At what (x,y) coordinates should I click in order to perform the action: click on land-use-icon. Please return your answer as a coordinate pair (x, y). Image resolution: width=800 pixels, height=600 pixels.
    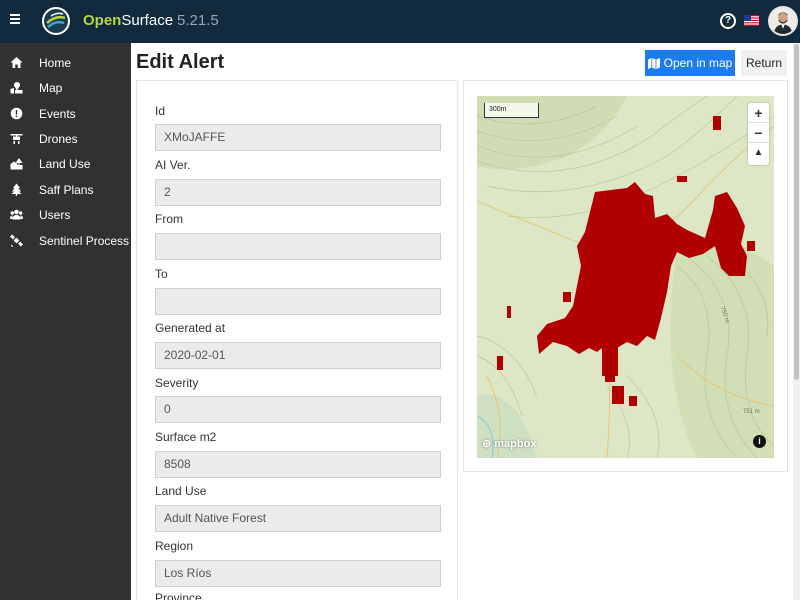
    Looking at the image, I should click on (16, 164).